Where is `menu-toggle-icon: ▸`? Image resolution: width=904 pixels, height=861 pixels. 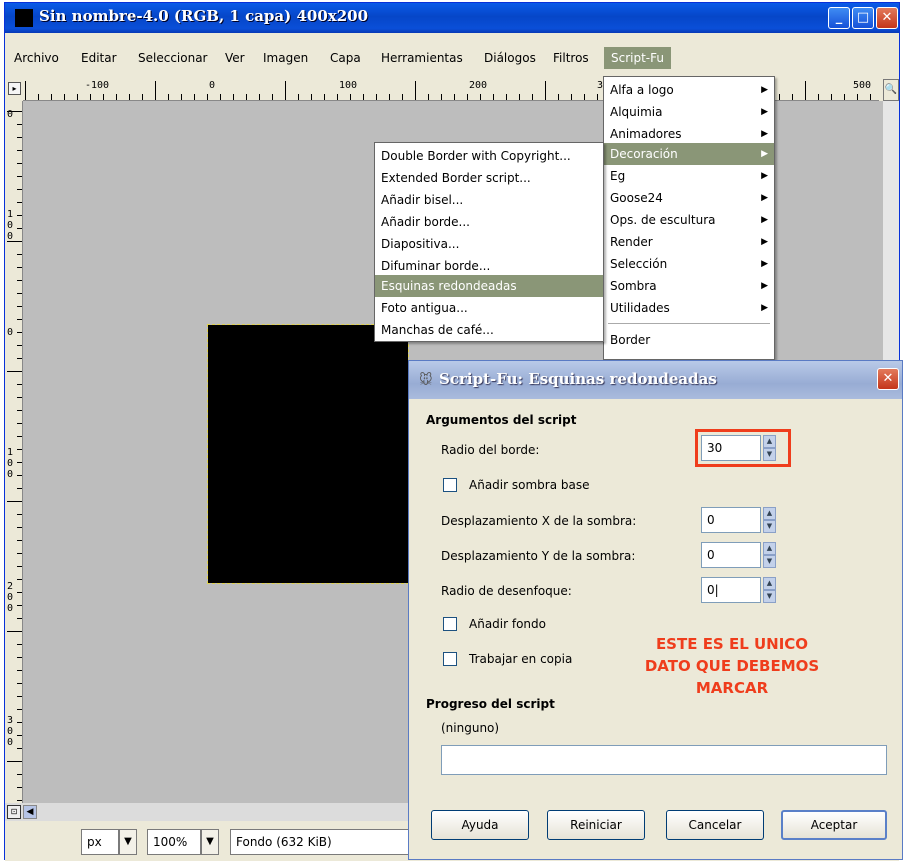
menu-toggle-icon: ▸ is located at coordinates (14, 88).